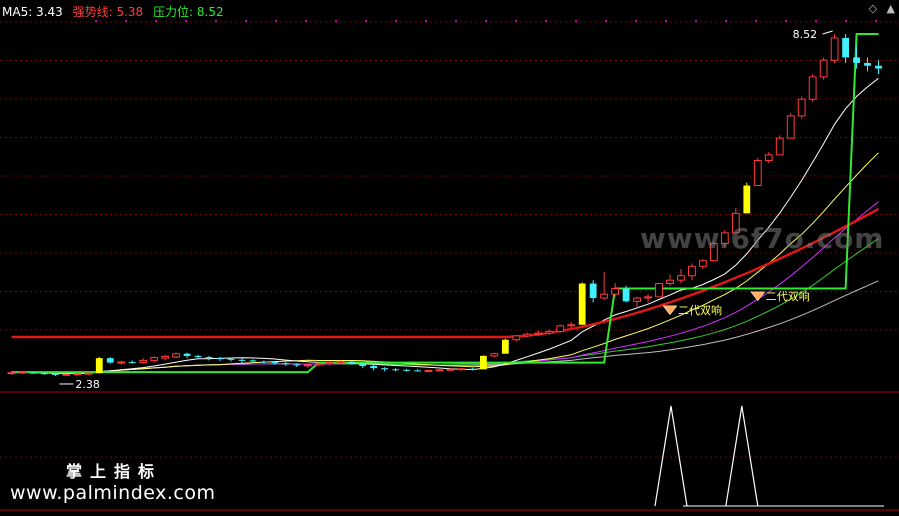  What do you see at coordinates (32, 12) in the screenshot?
I see `ma5-label: MA5: 3.43` at bounding box center [32, 12].